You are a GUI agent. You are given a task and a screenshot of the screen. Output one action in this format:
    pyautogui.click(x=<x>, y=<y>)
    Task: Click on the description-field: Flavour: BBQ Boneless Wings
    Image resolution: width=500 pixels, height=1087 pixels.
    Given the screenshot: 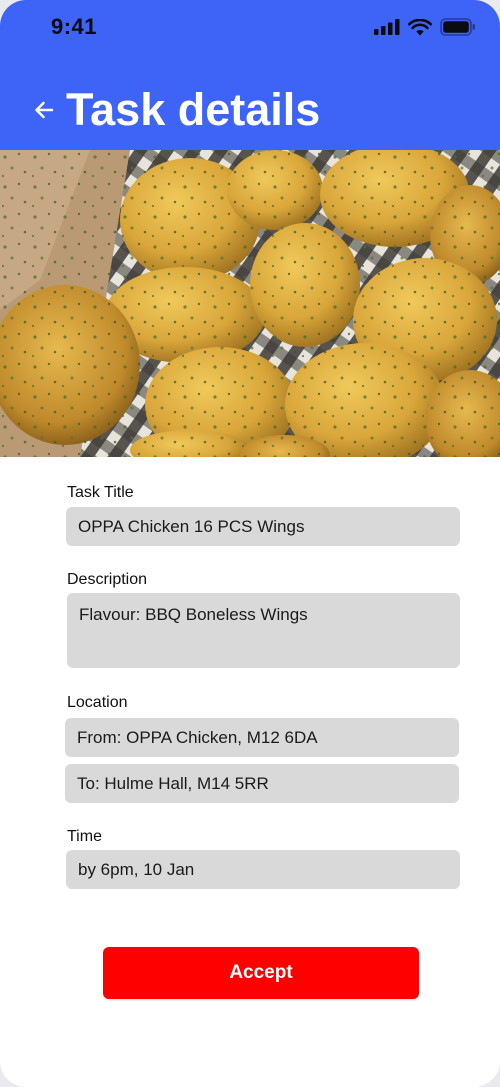 What is the action you would take?
    pyautogui.click(x=263, y=630)
    